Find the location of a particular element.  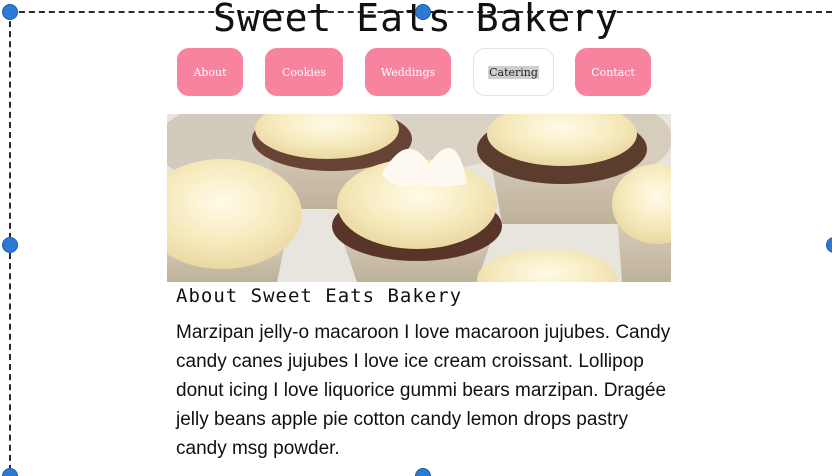

nav-weddings-label: Weddings is located at coordinates (408, 72).